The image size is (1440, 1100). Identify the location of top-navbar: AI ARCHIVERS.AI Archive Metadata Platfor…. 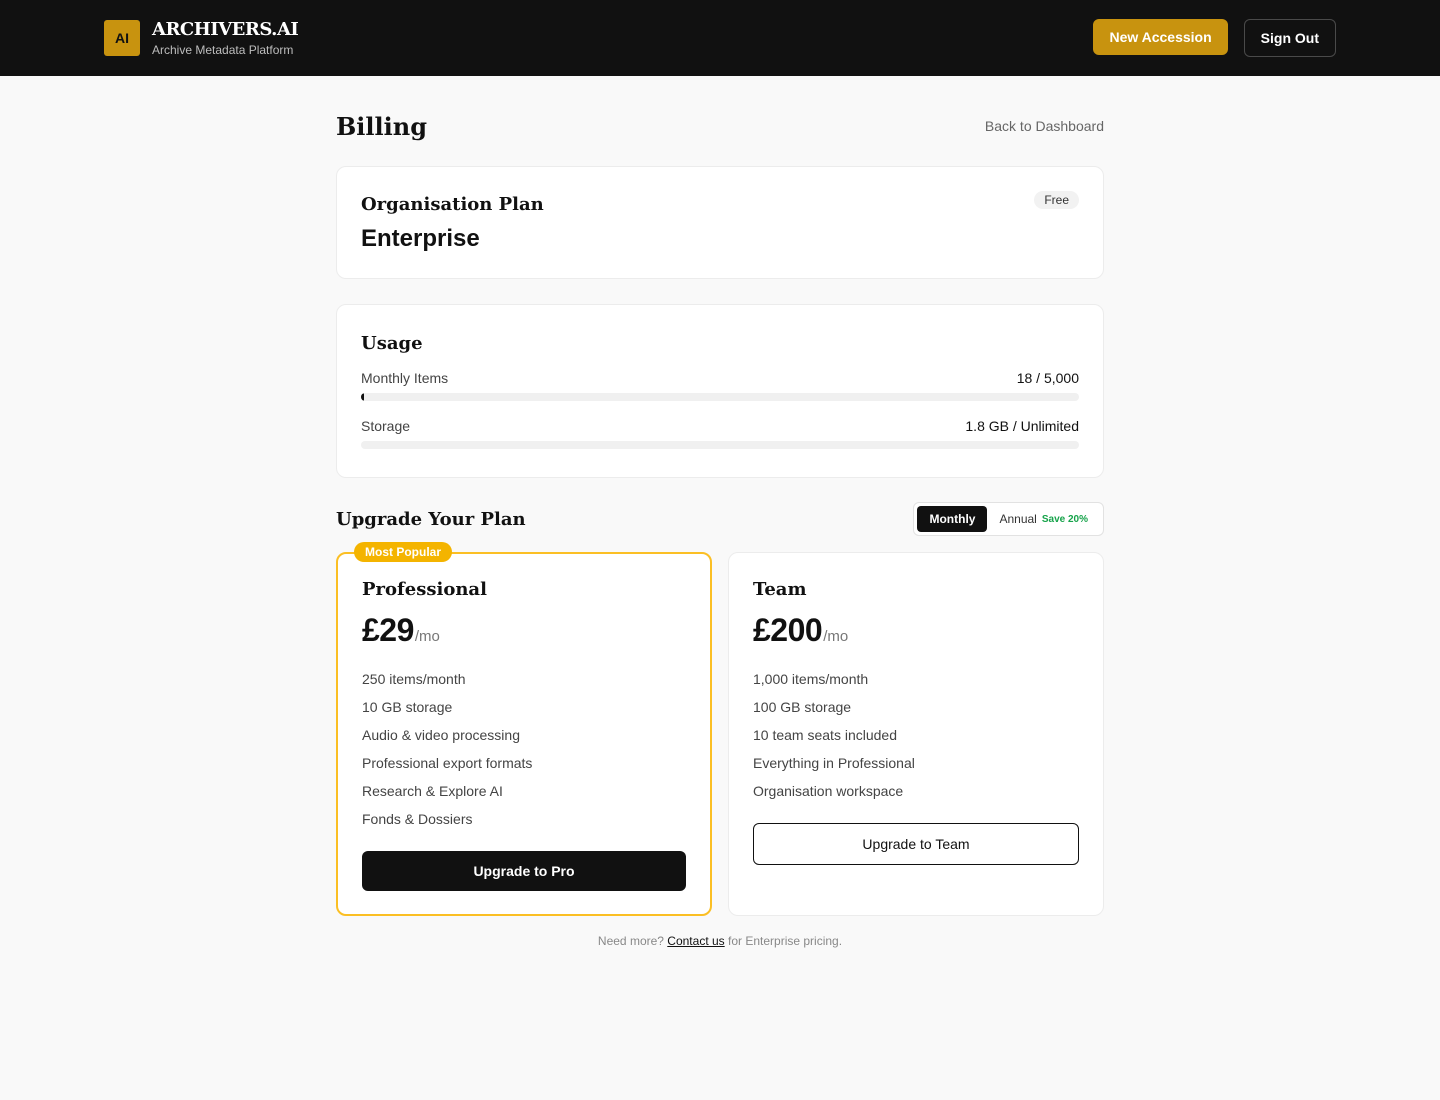
(720, 38).